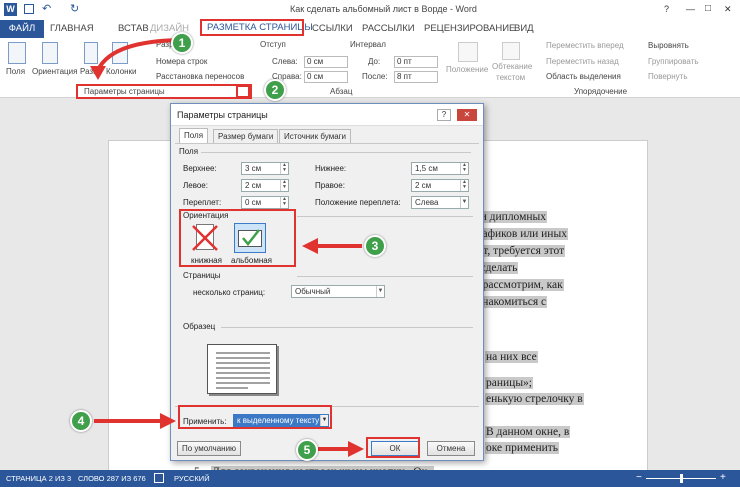  What do you see at coordinates (50, 53) in the screenshot?
I see `orientation-icon` at bounding box center [50, 53].